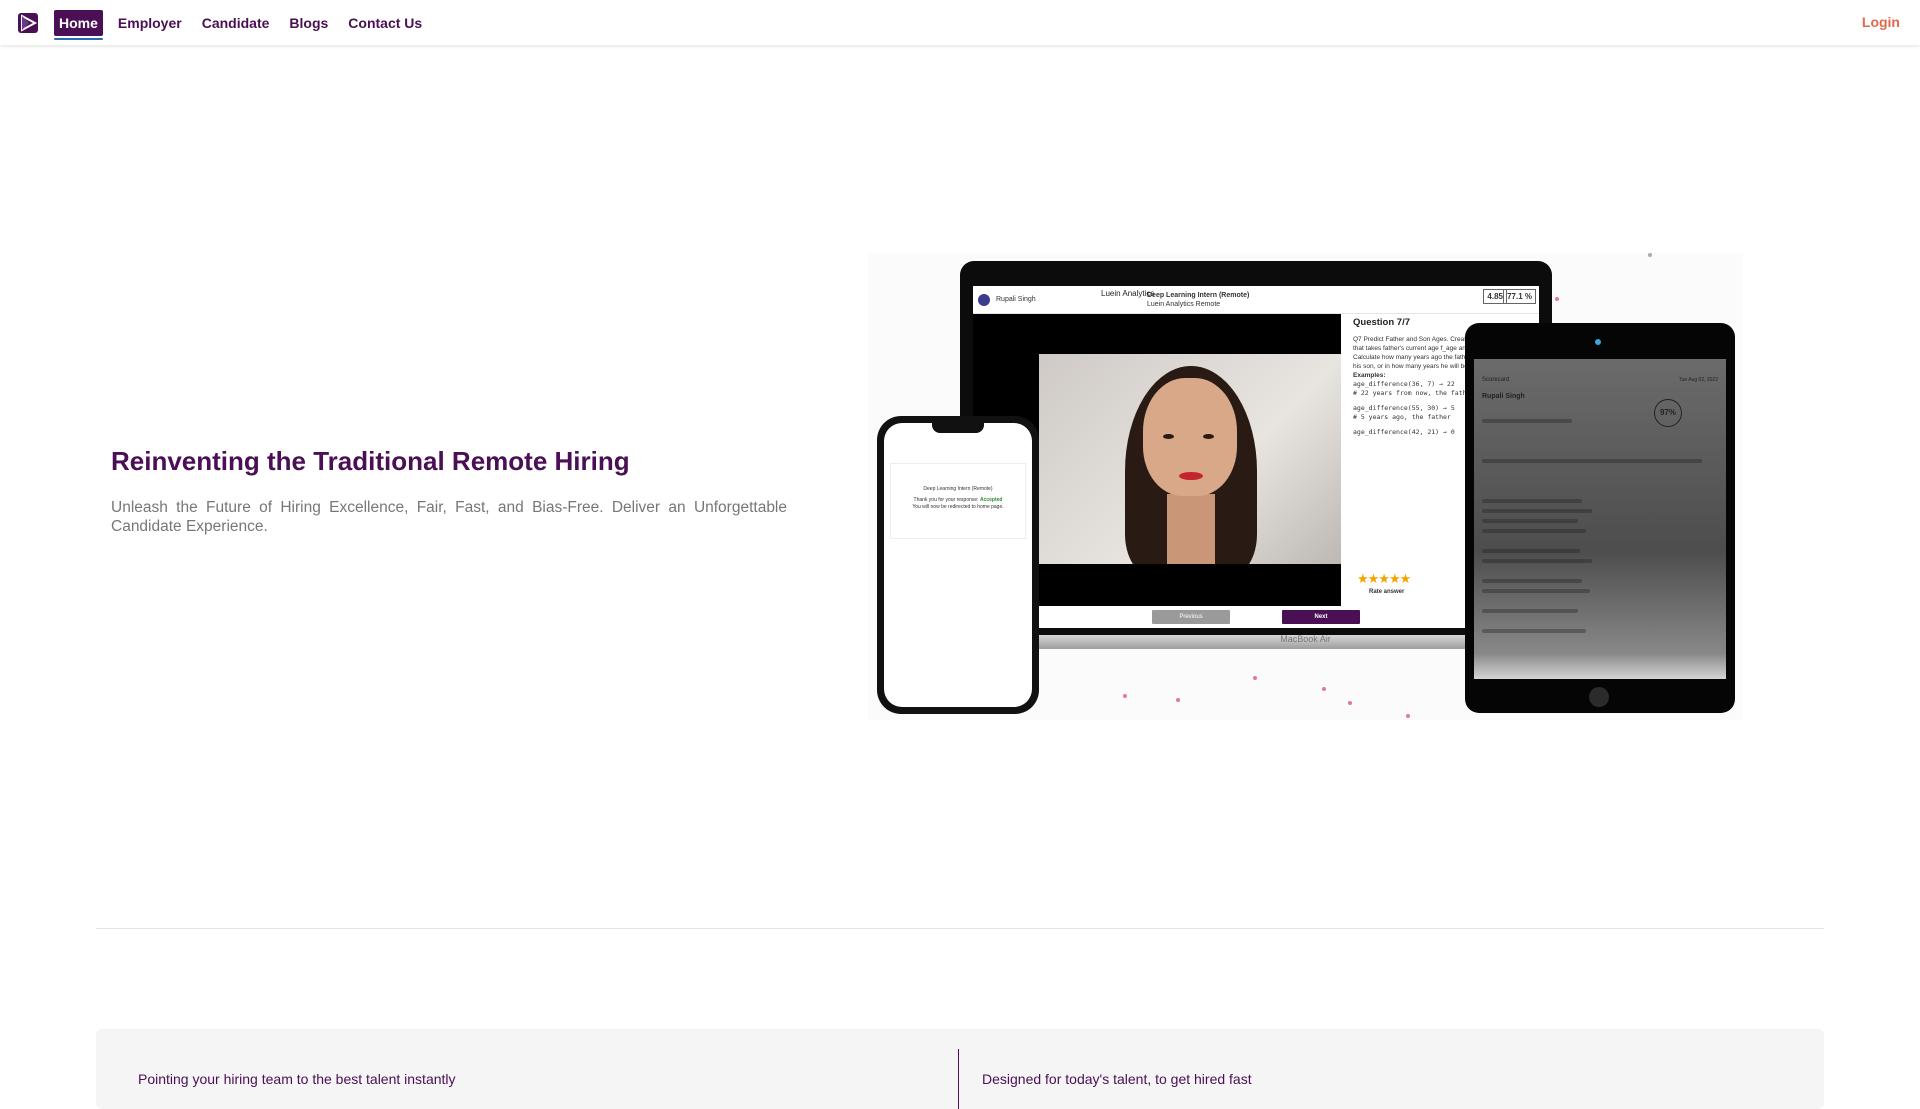  I want to click on nav-link-employer: Employer, so click(150, 23).